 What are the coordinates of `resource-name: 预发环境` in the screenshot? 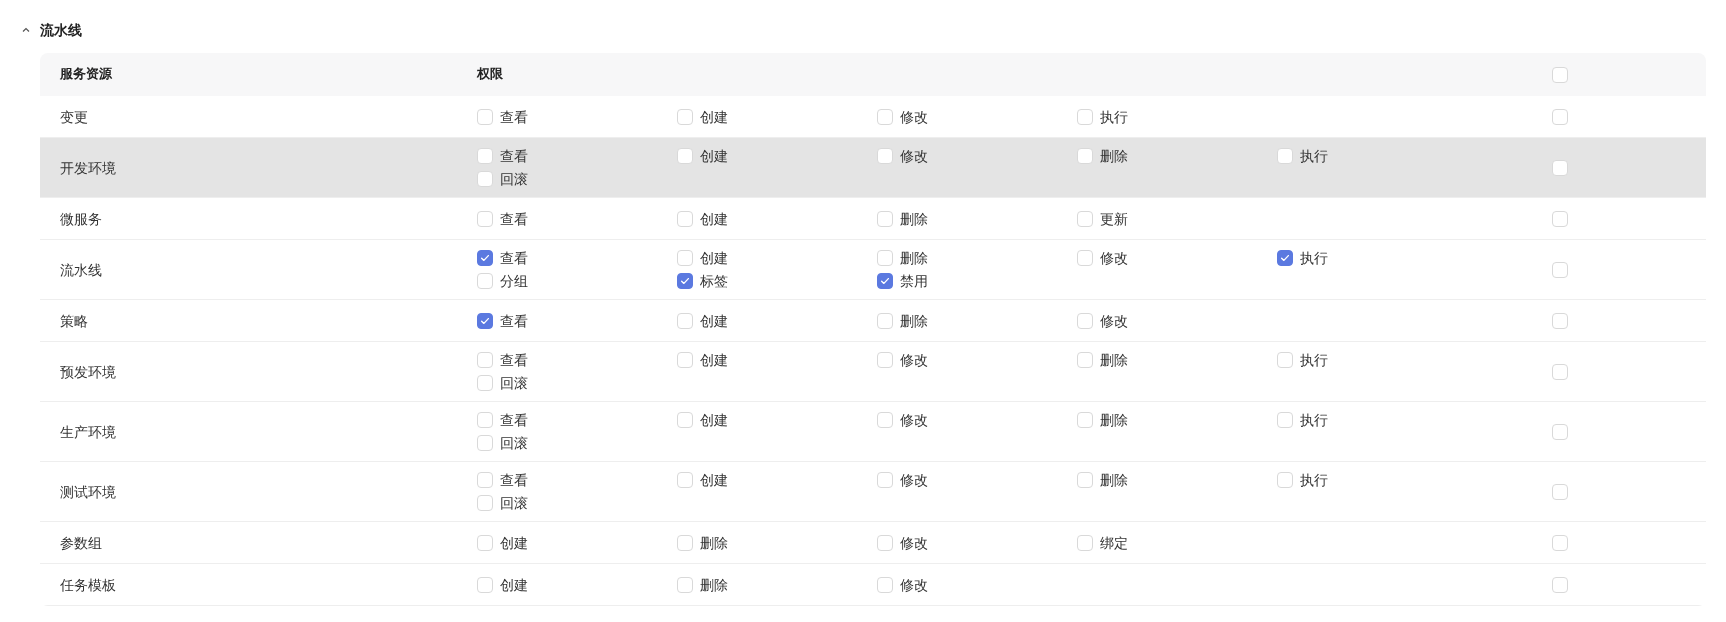 It's located at (88, 372).